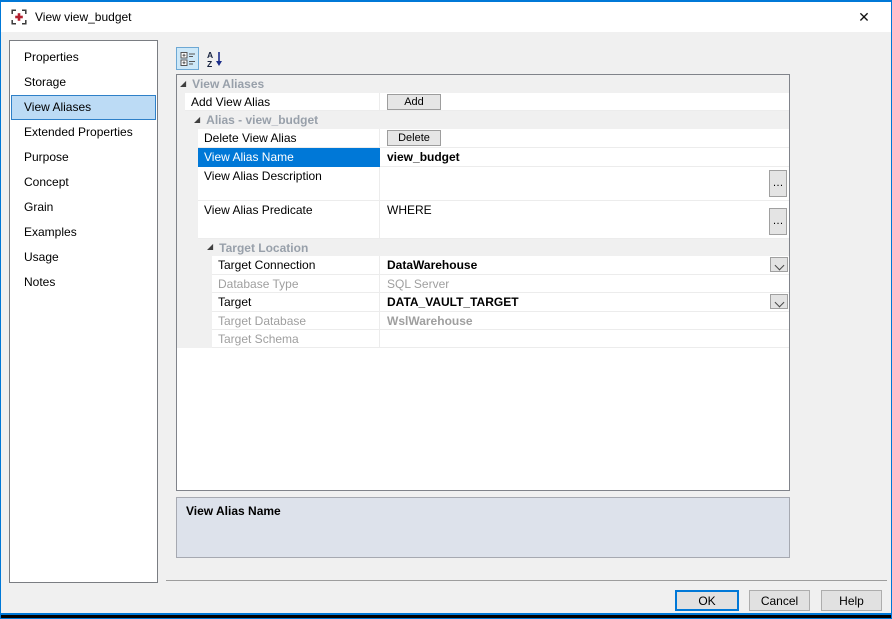  Describe the element at coordinates (83, 282) in the screenshot. I see `sidebar-item-notes: Notes` at that location.